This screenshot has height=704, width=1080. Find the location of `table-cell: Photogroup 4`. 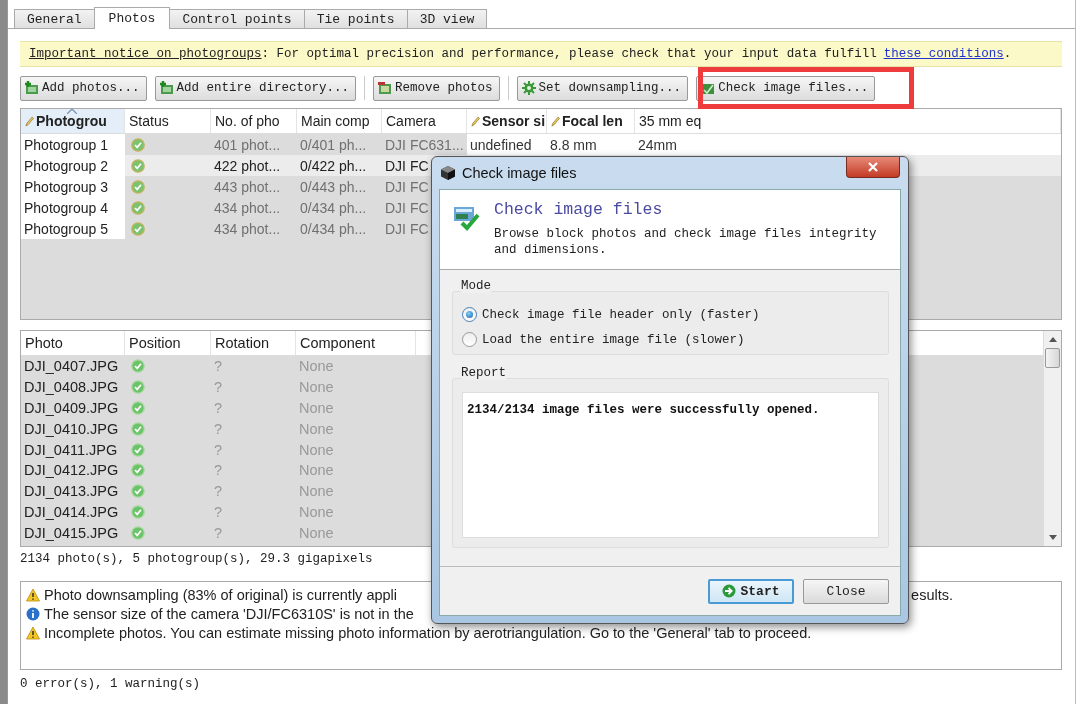

table-cell: Photogroup 4 is located at coordinates (66, 207).